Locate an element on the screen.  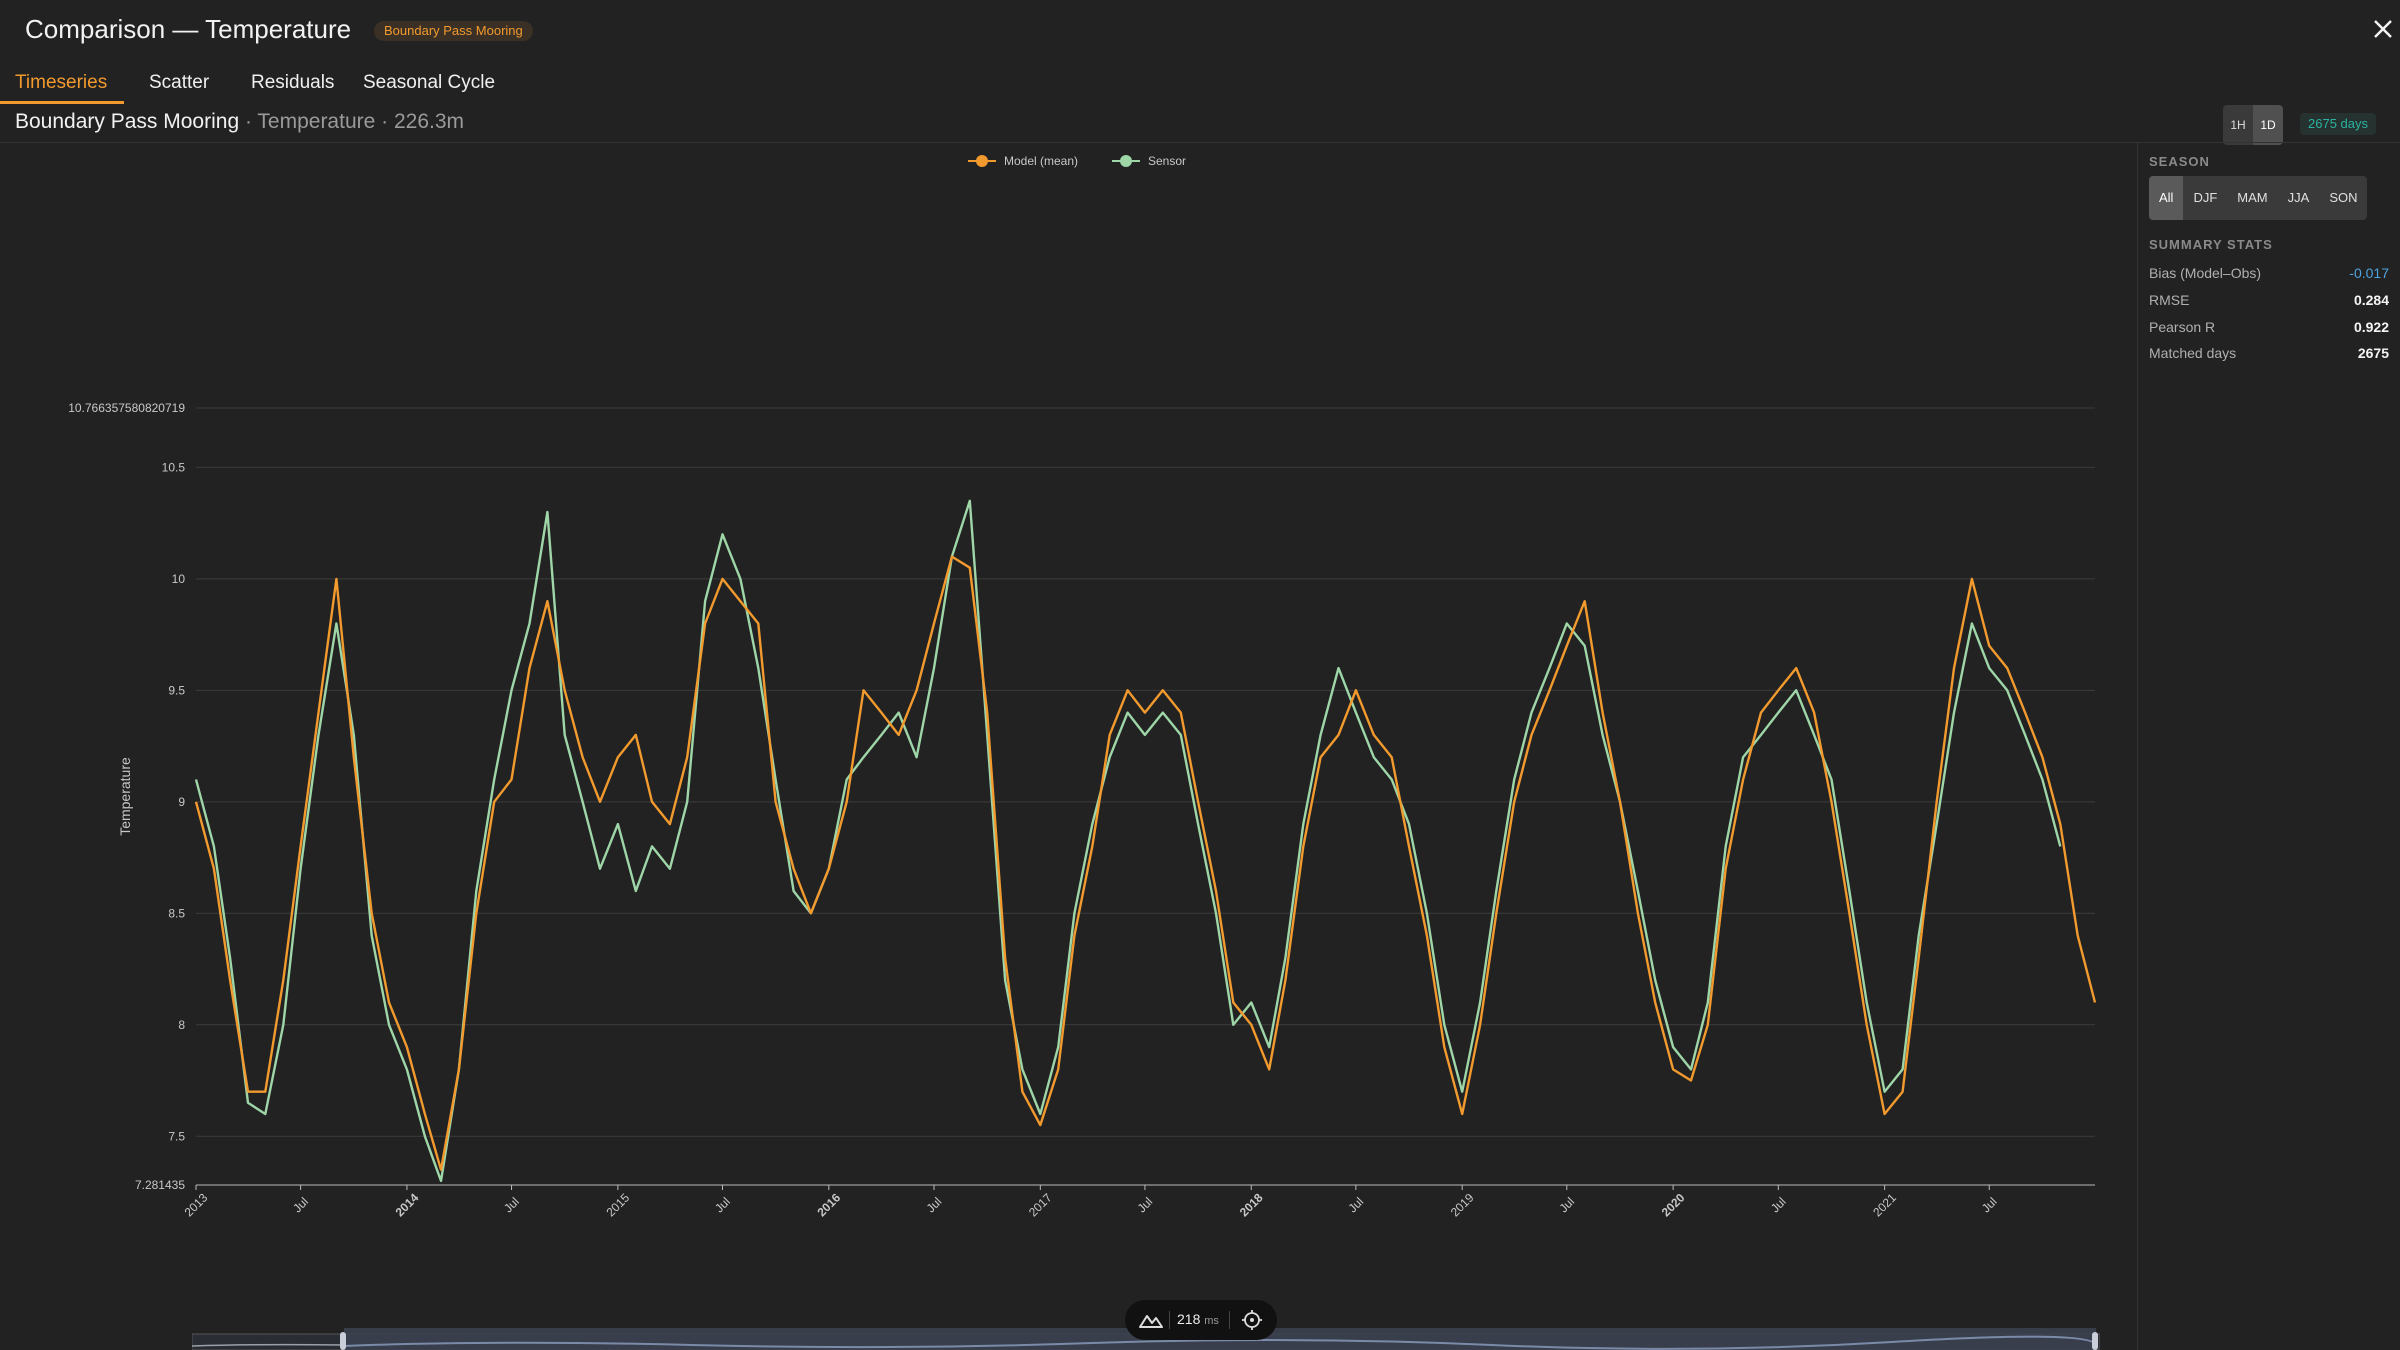
x-tick-label: 2016 is located at coordinates (828, 1204).